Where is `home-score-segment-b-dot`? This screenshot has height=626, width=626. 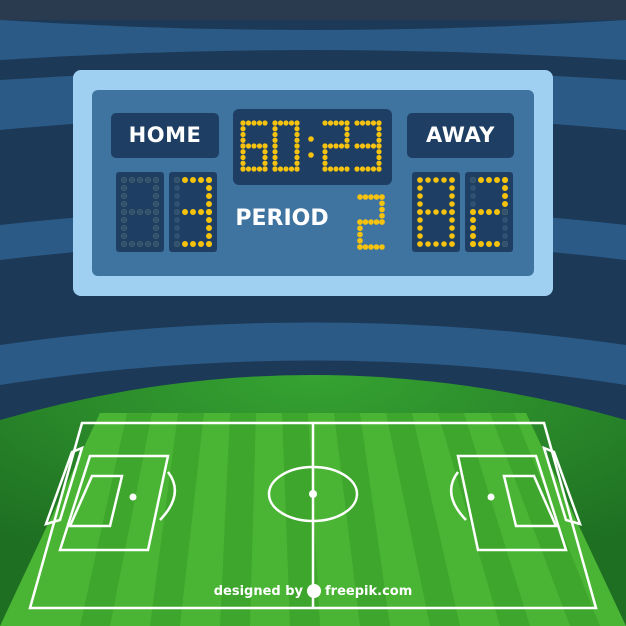
home-score-segment-b-dot is located at coordinates (209, 196).